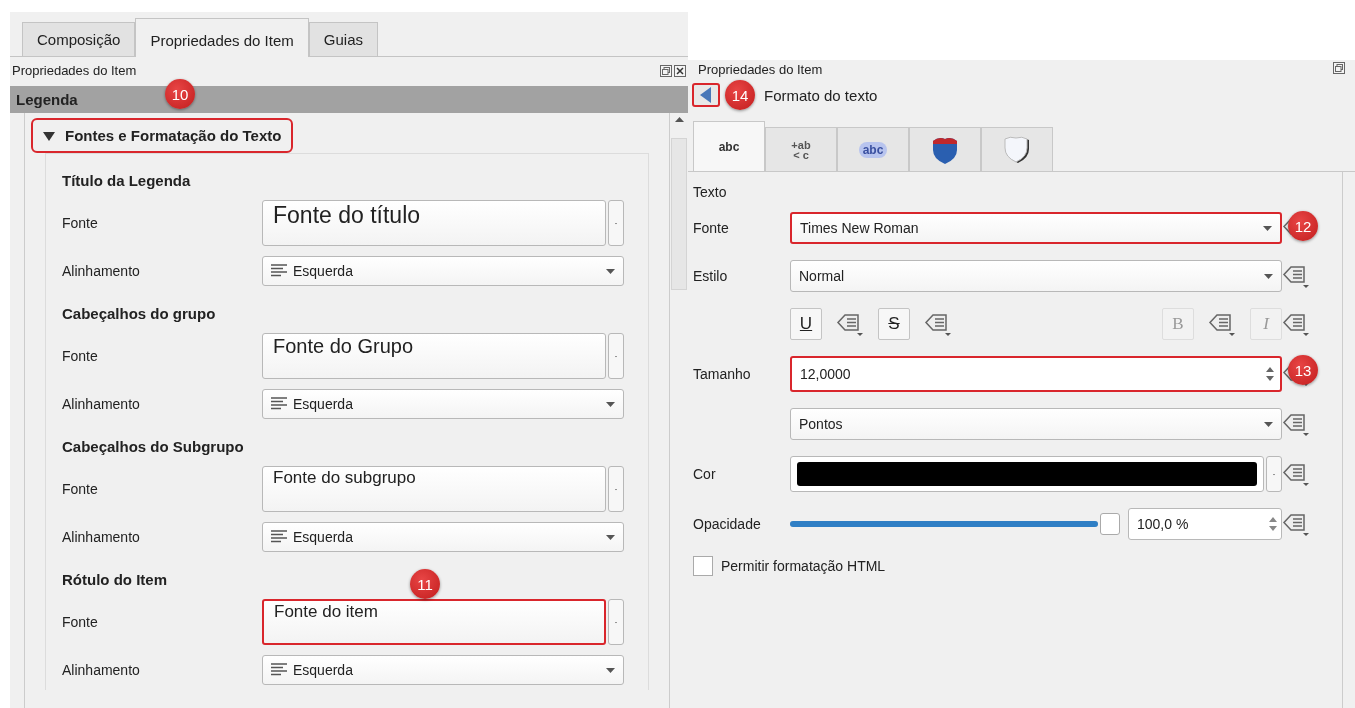  I want to click on checkbox-label: Permitir formatação HTML, so click(803, 566).